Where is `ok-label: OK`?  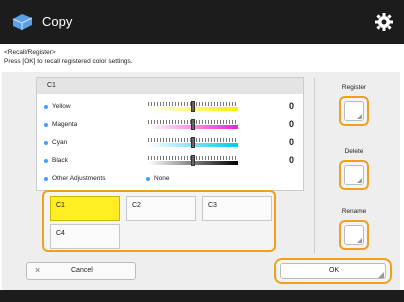
ok-label: OK is located at coordinates (334, 270).